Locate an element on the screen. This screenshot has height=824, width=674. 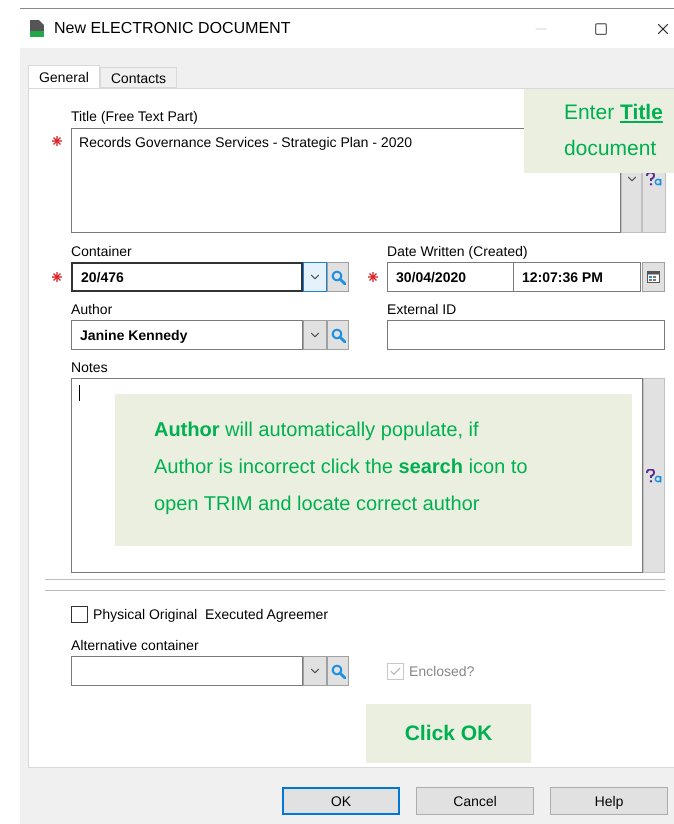
dialog-button: OK is located at coordinates (341, 801).